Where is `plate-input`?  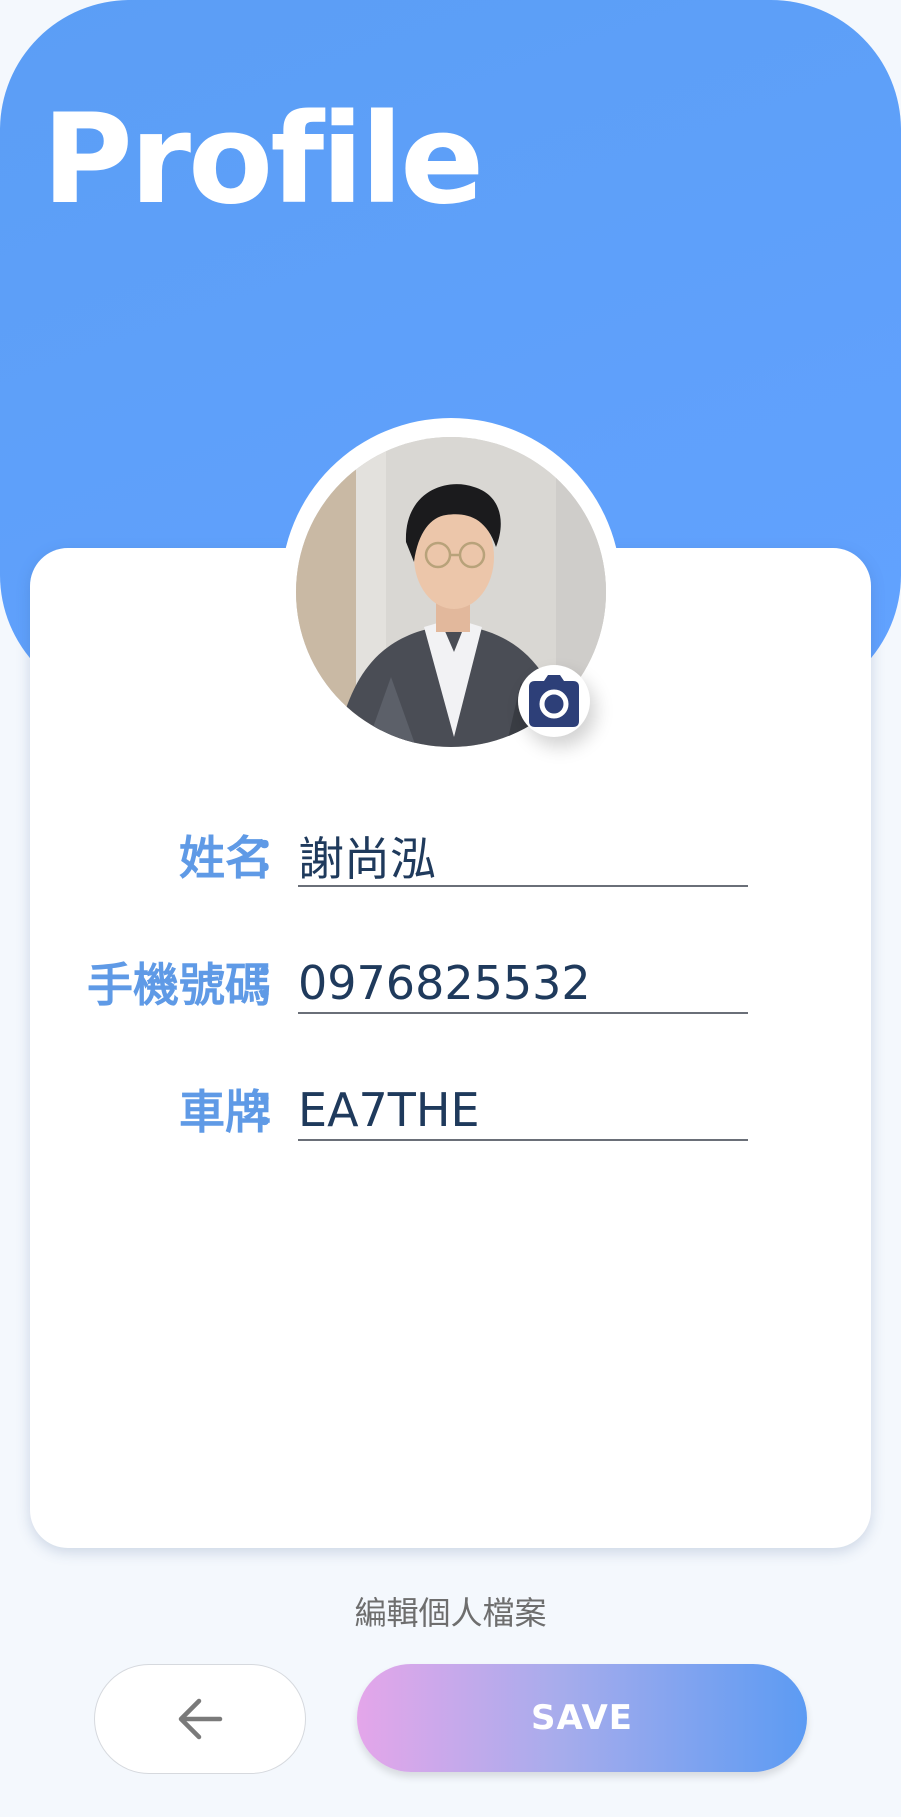
plate-input is located at coordinates (523, 1113).